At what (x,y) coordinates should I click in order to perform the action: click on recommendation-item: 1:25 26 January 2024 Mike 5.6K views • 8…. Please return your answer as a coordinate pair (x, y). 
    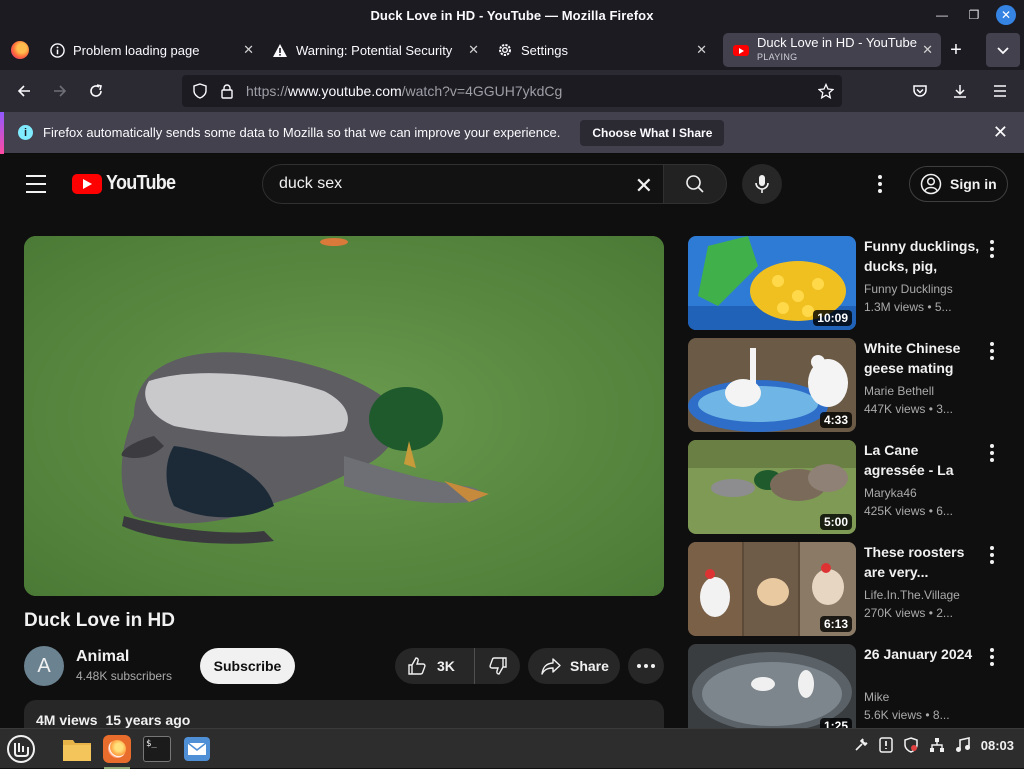
    Looking at the image, I should click on (848, 686).